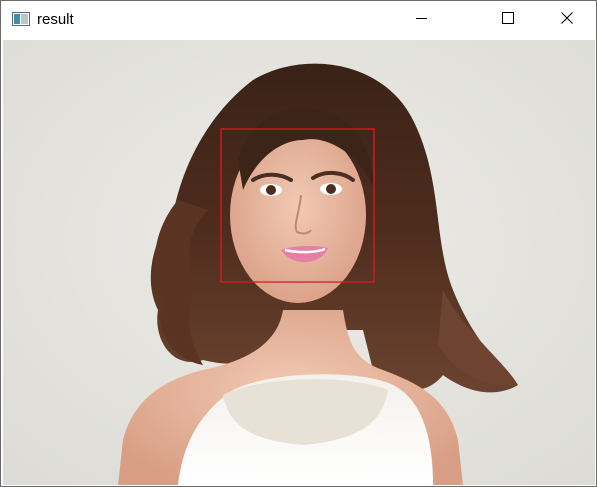  I want to click on close-icon, so click(567, 20).